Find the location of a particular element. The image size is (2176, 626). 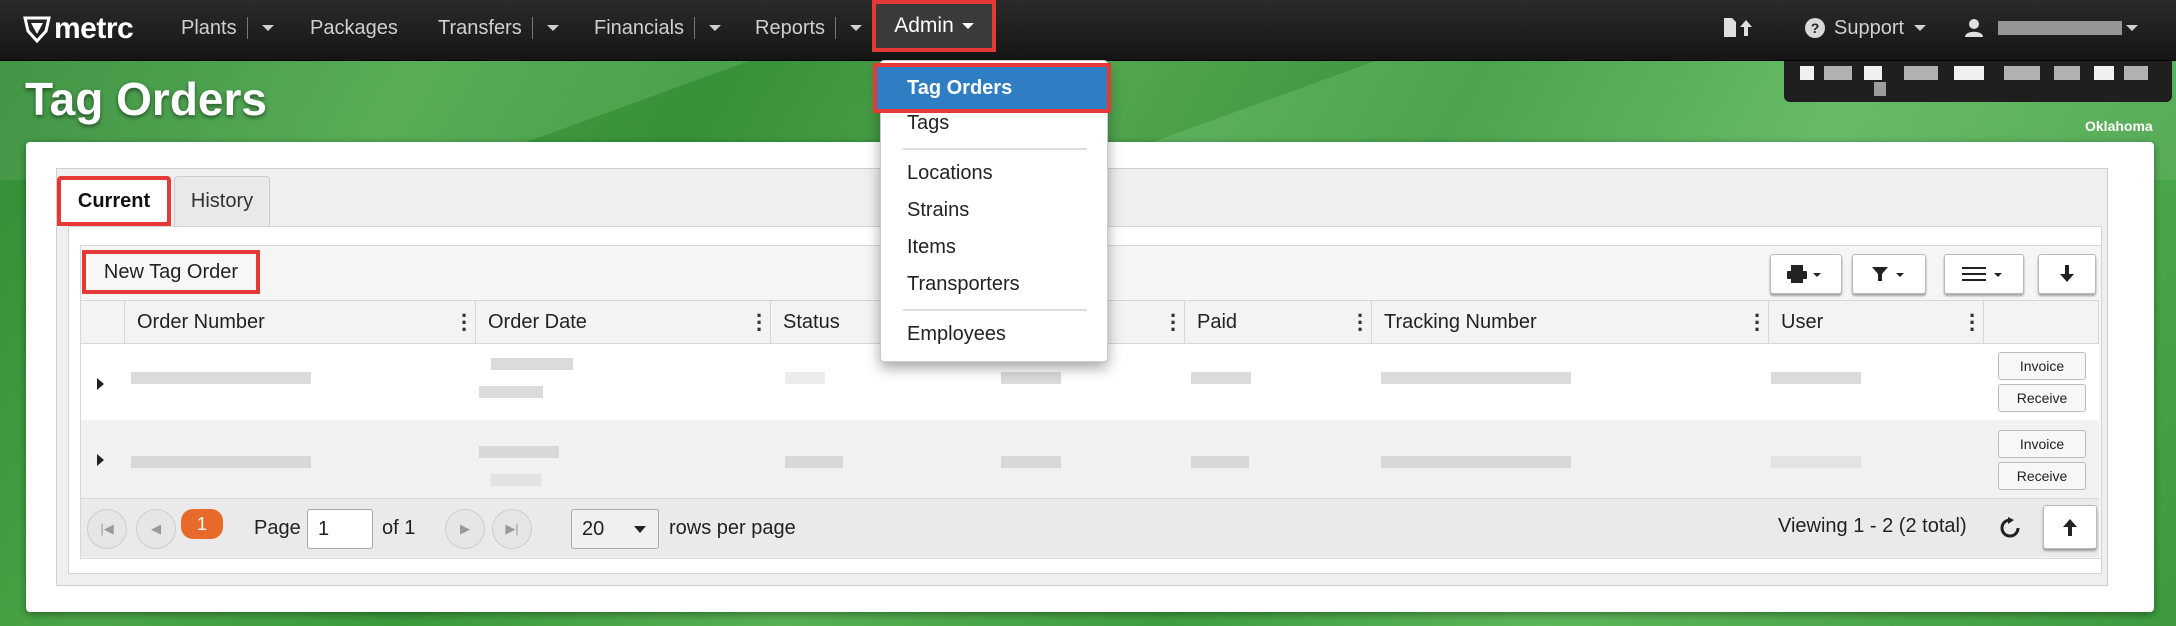

print-button is located at coordinates (1806, 274).